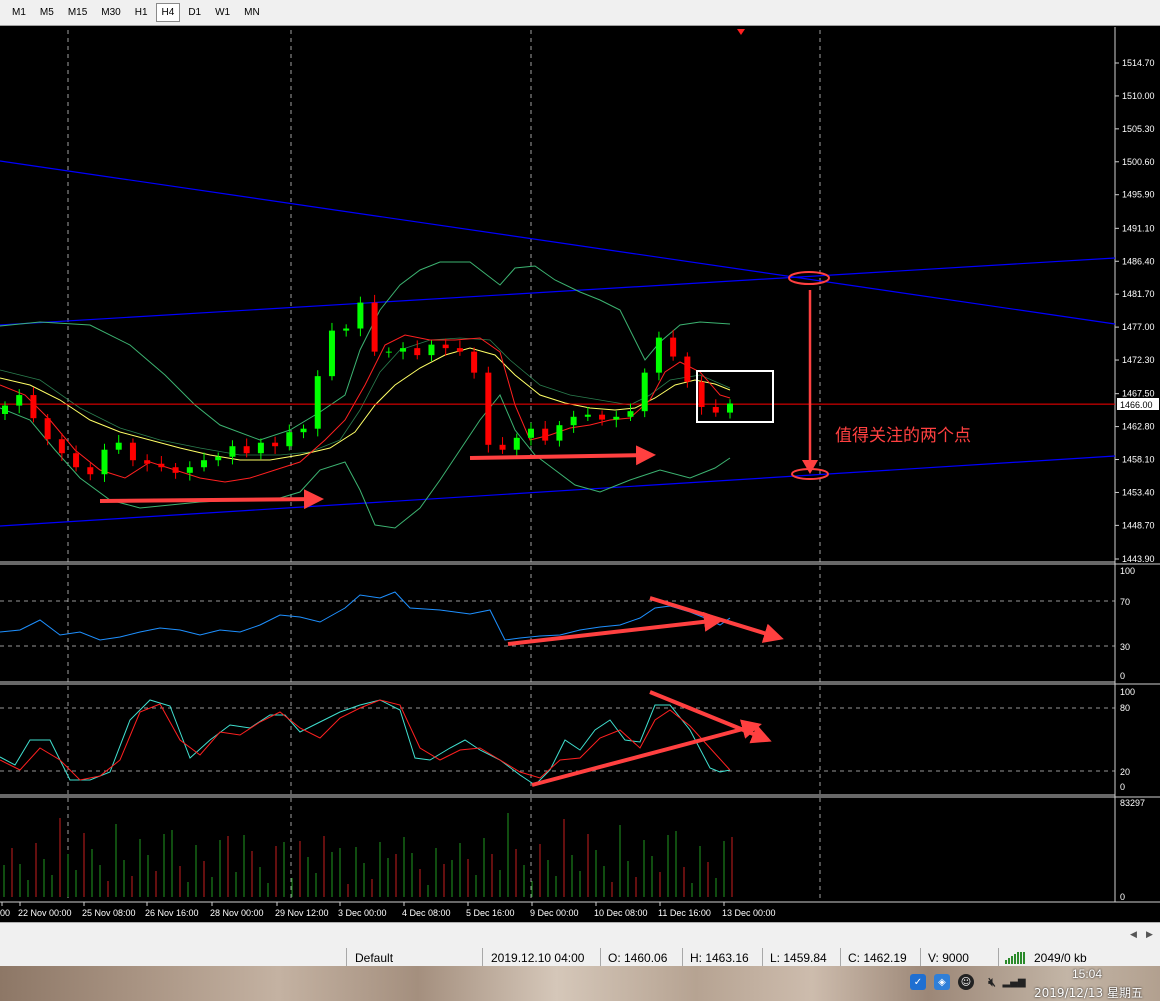 The image size is (1160, 1001). I want to click on taskbar: ✓ ◈ ☺ 🔇︎ ▂▄▆ 15:04 2019/12/13 星期五, so click(580, 983).